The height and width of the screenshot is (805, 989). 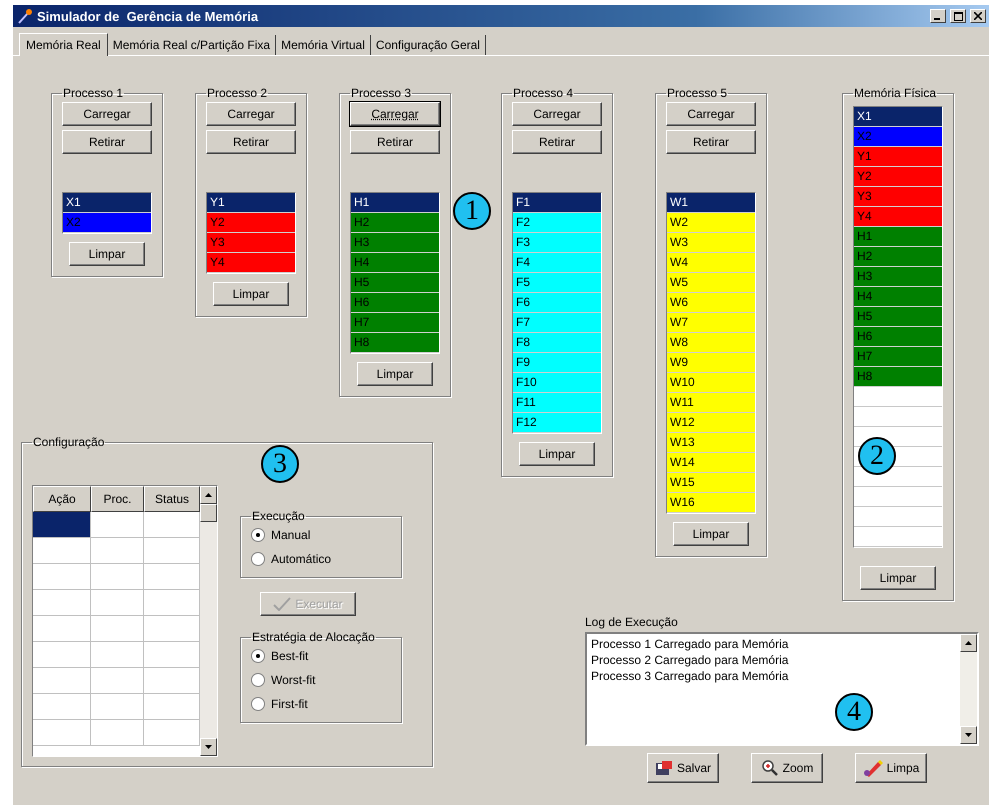 I want to click on page-item: H5, so click(x=395, y=283).